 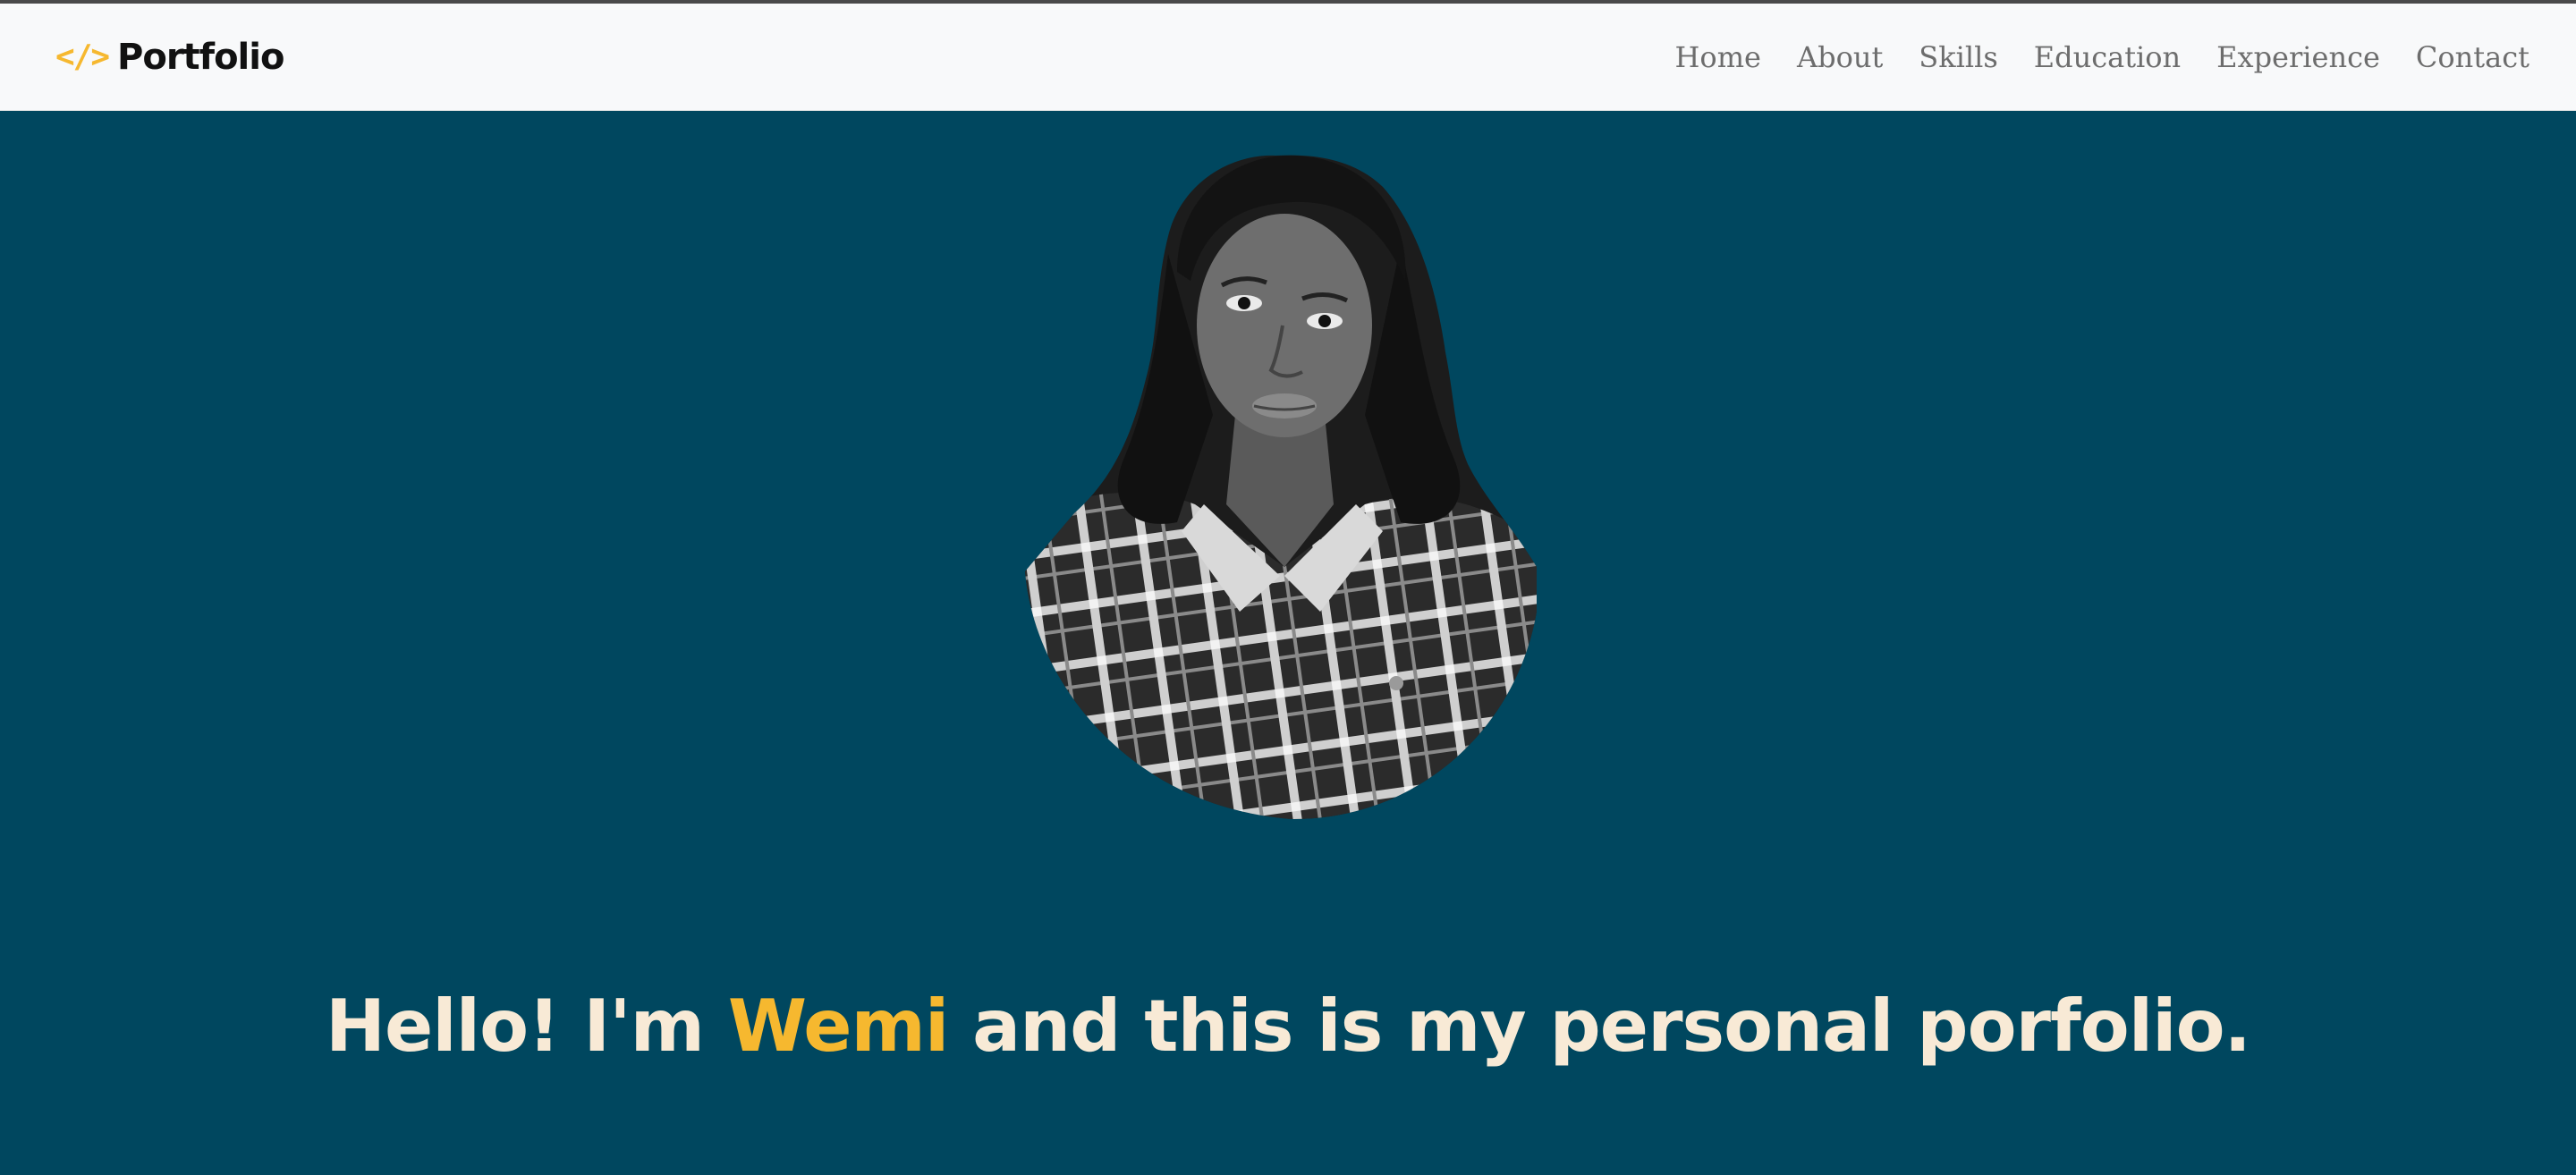 What do you see at coordinates (1718, 57) in the screenshot?
I see `nav-link-home: Home` at bounding box center [1718, 57].